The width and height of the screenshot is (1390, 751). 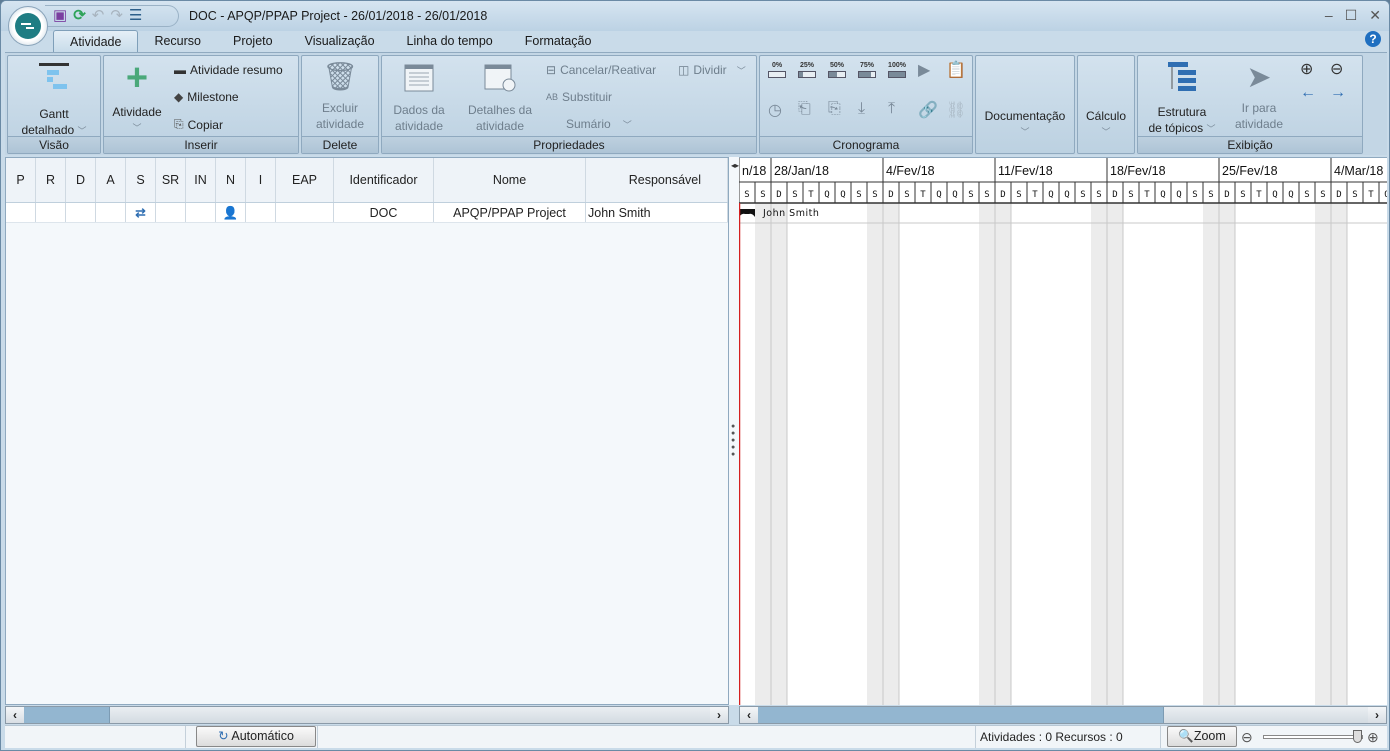 What do you see at coordinates (500, 99) in the screenshot?
I see `detalhes-atividade-button: Detalhes da atividade` at bounding box center [500, 99].